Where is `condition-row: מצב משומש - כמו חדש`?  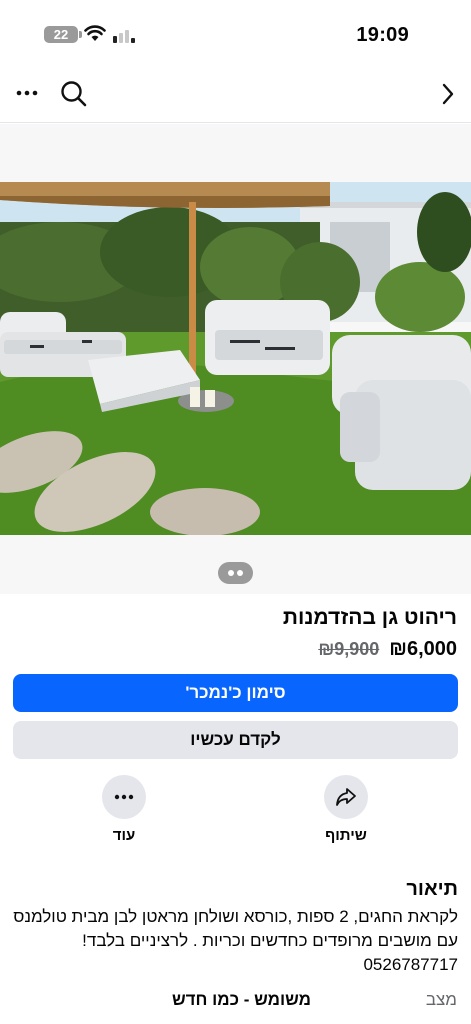
condition-row: מצב משומש - כמו חדש is located at coordinates (235, 1002).